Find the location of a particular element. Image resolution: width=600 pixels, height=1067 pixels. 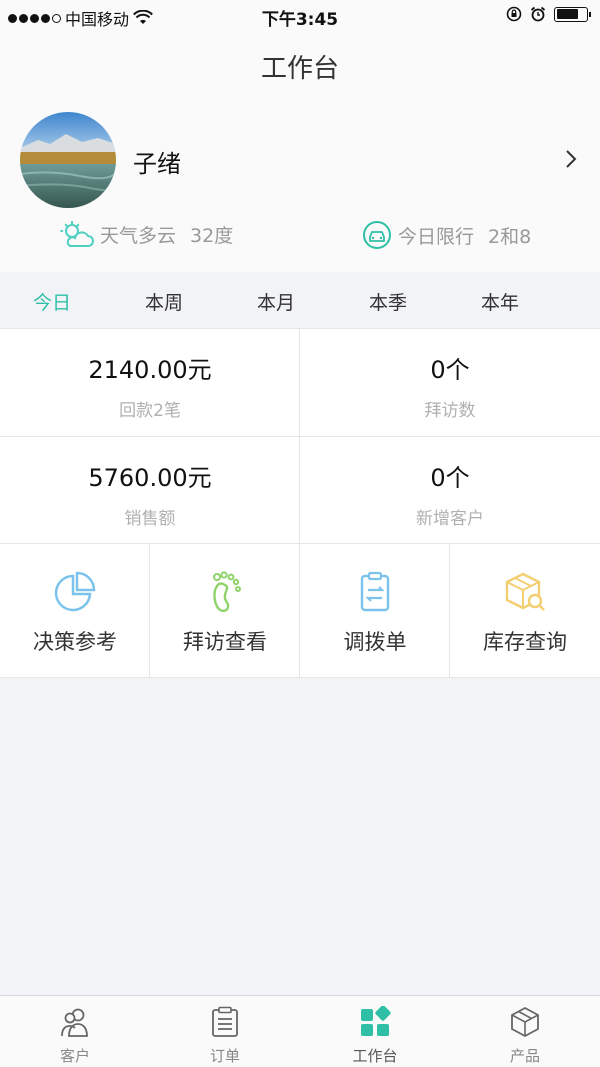

nav-label: 工作台 is located at coordinates (375, 1056).